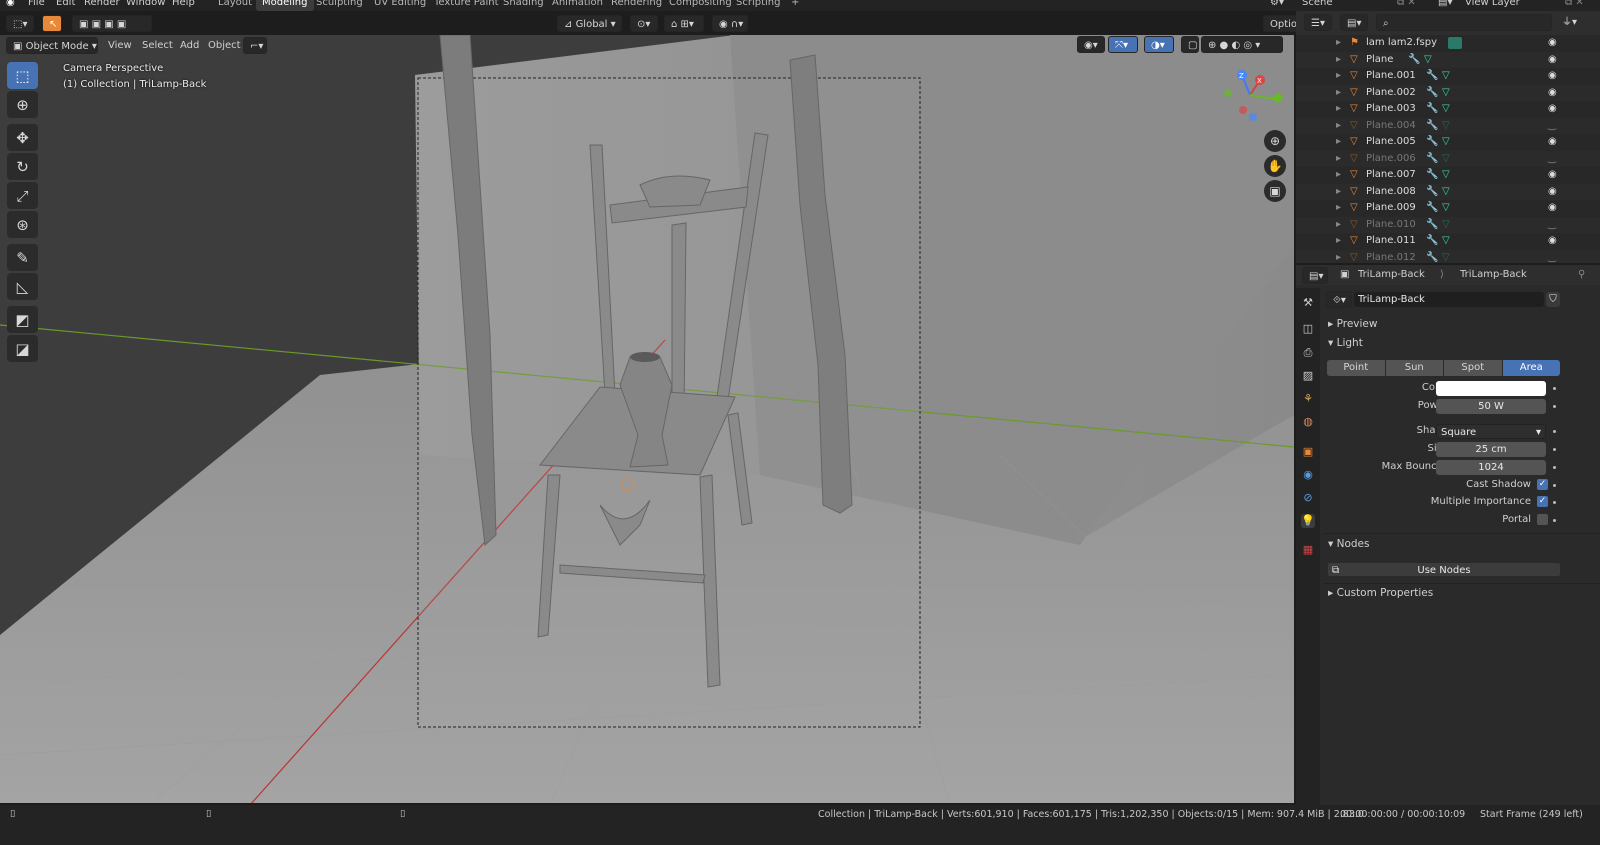  Describe the element at coordinates (1531, 368) in the screenshot. I see `light-type-area: Area` at that location.